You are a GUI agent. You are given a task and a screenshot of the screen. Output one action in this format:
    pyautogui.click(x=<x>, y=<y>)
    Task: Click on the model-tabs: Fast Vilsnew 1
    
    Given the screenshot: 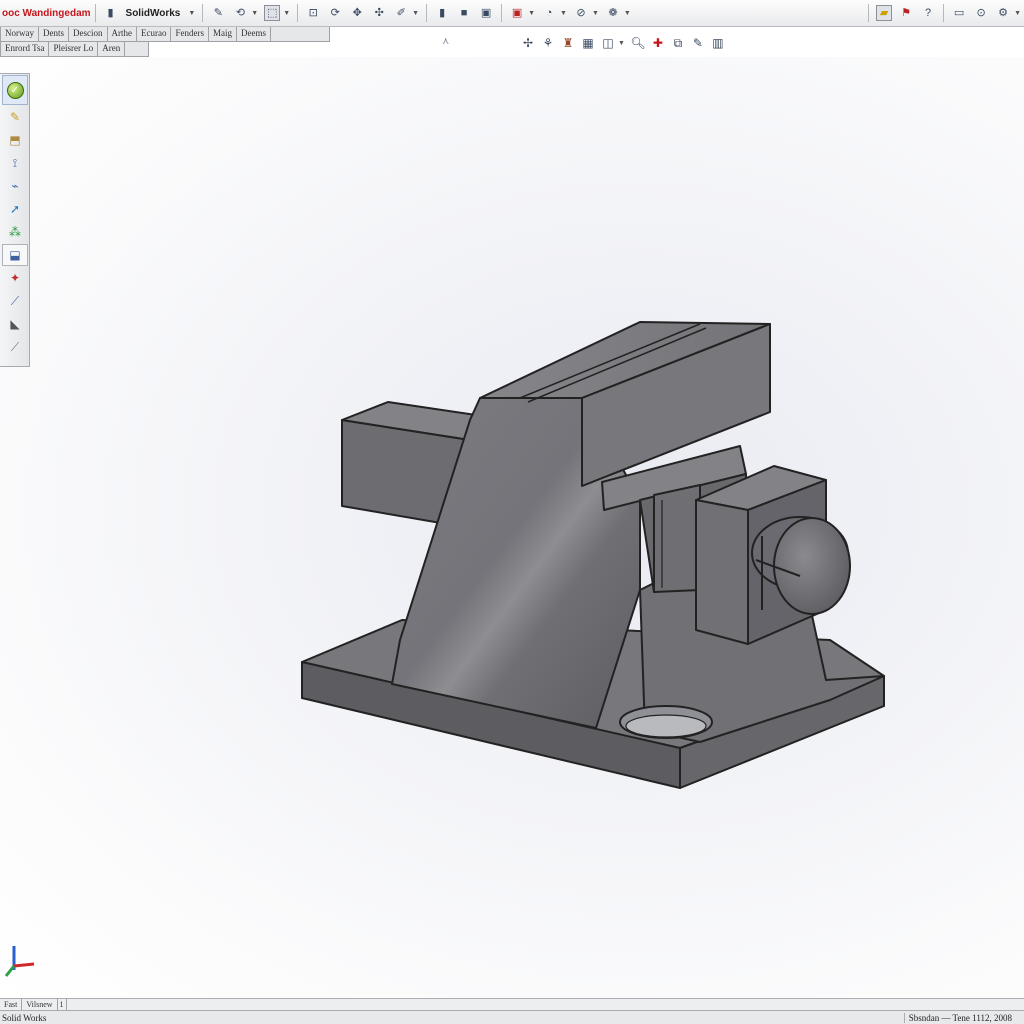 What is the action you would take?
    pyautogui.click(x=512, y=1004)
    